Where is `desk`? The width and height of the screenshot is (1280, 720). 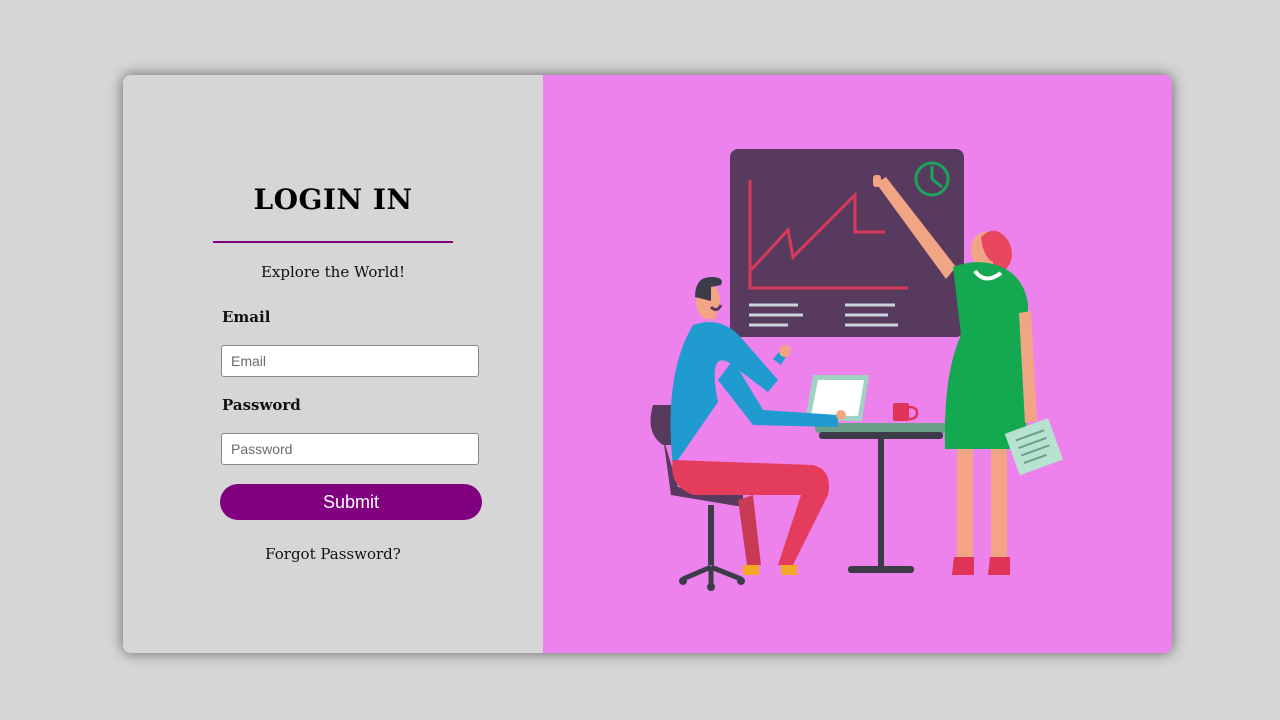
desk is located at coordinates (876, 474).